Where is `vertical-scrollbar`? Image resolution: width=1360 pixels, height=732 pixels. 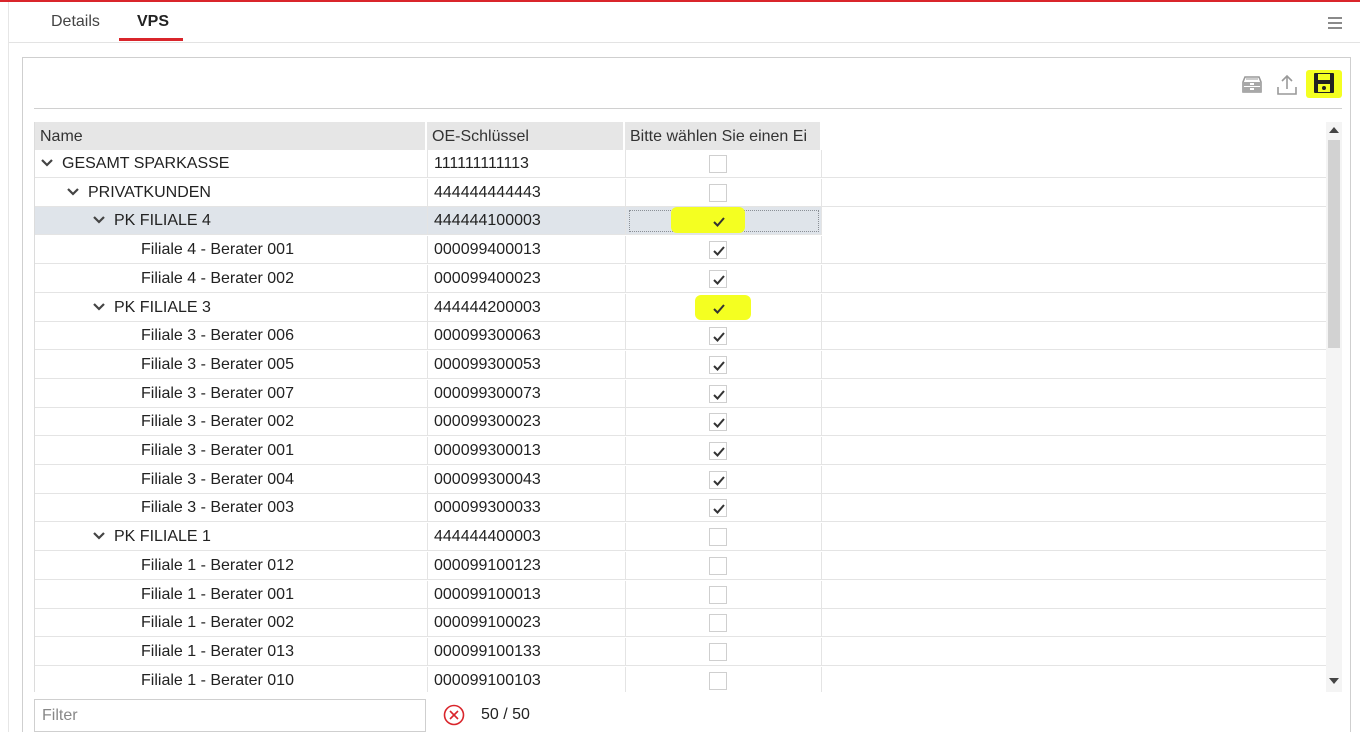
vertical-scrollbar is located at coordinates (1334, 407).